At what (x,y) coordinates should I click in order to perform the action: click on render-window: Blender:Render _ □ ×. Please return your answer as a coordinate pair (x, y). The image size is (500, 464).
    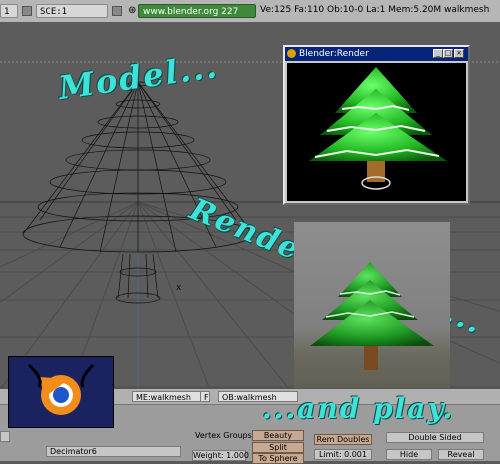
    Looking at the image, I should click on (376, 125).